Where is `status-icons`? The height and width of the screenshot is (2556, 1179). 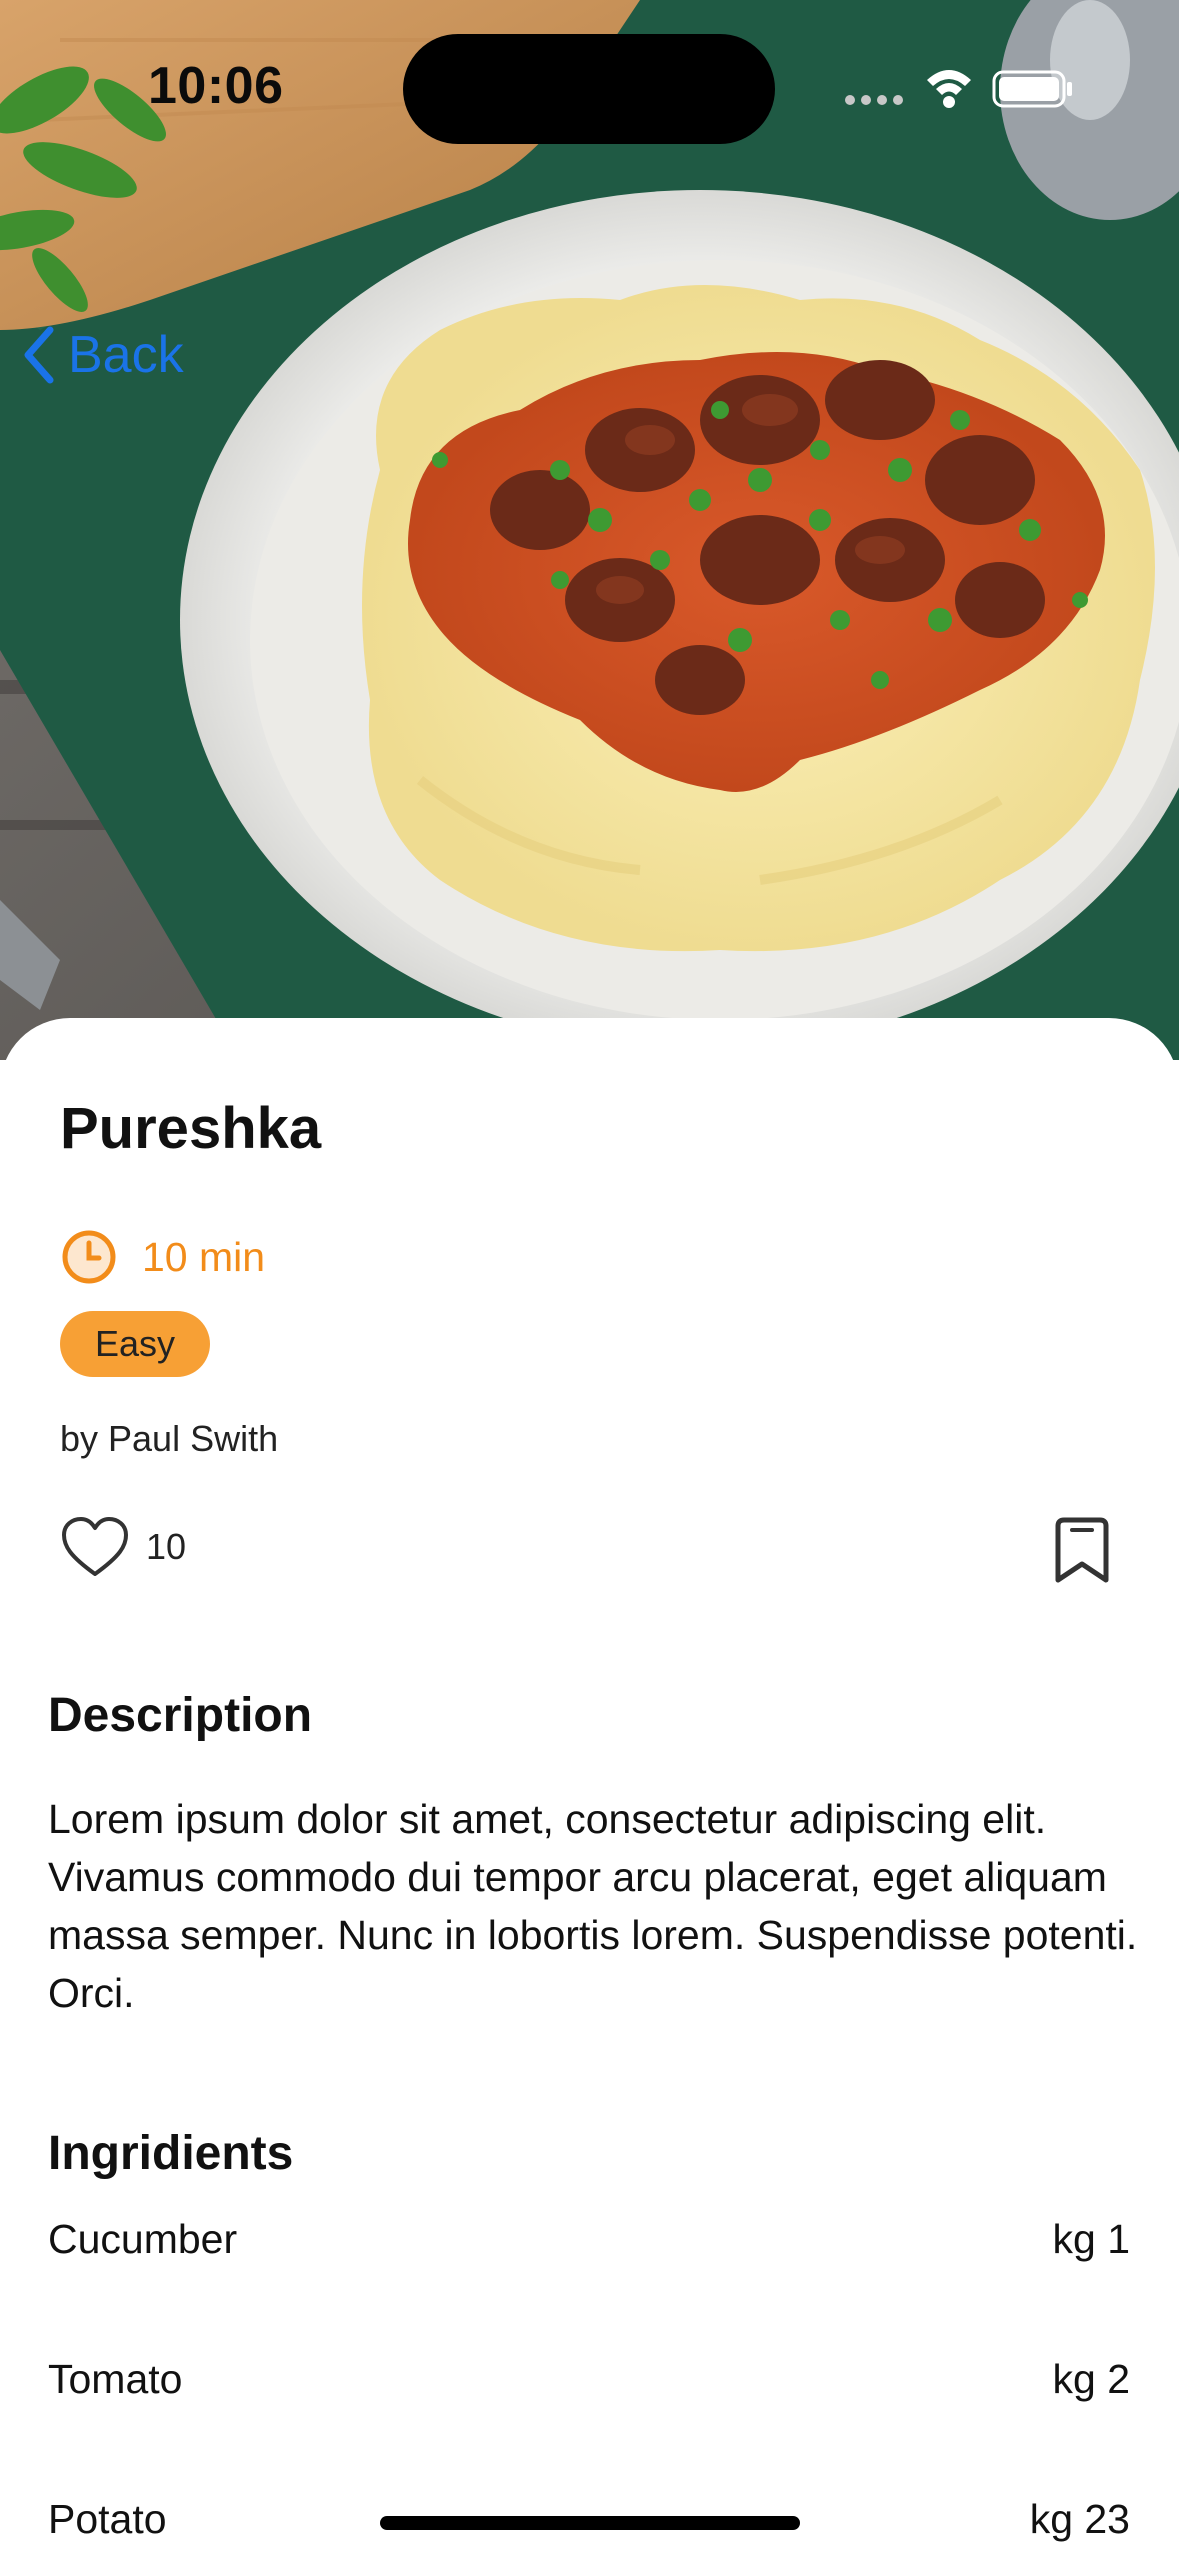
status-icons is located at coordinates (964, 87).